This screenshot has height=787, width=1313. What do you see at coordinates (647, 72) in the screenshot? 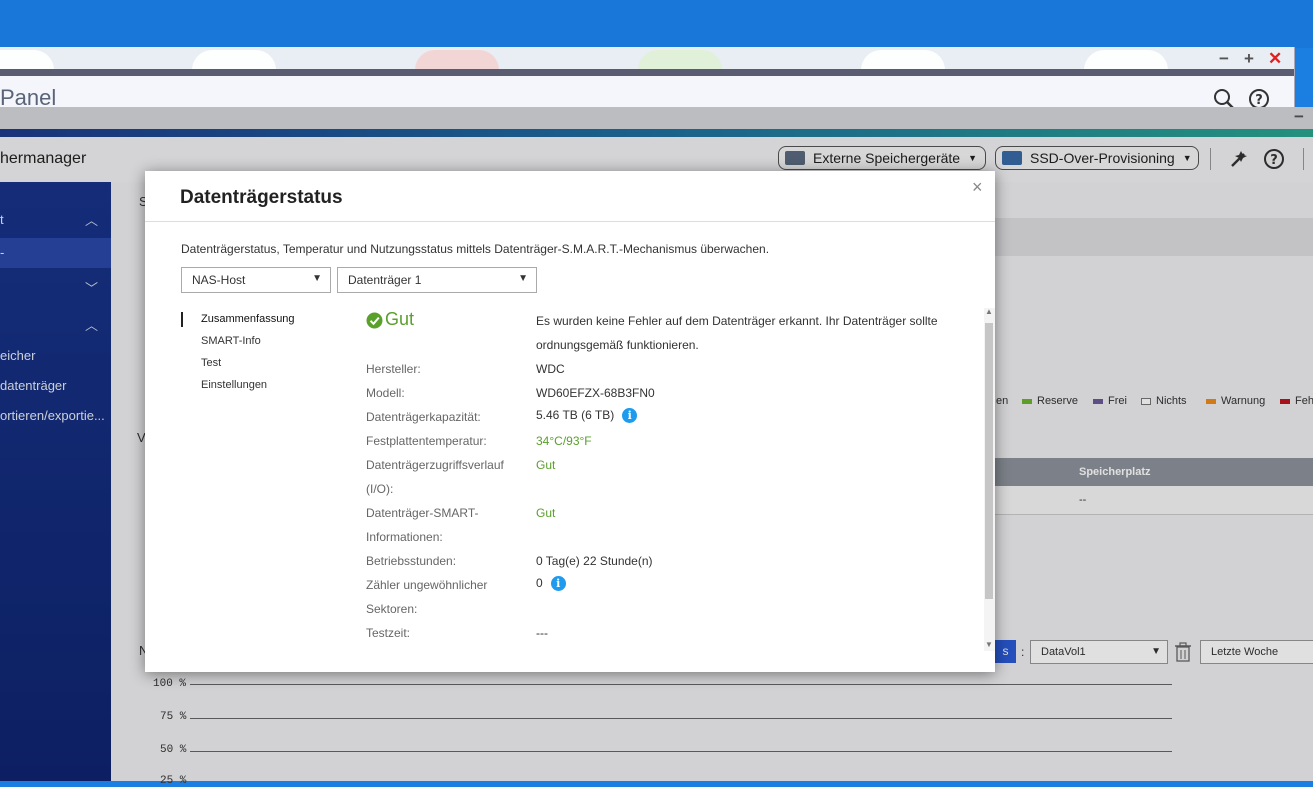
I see `window-title-bar` at bounding box center [647, 72].